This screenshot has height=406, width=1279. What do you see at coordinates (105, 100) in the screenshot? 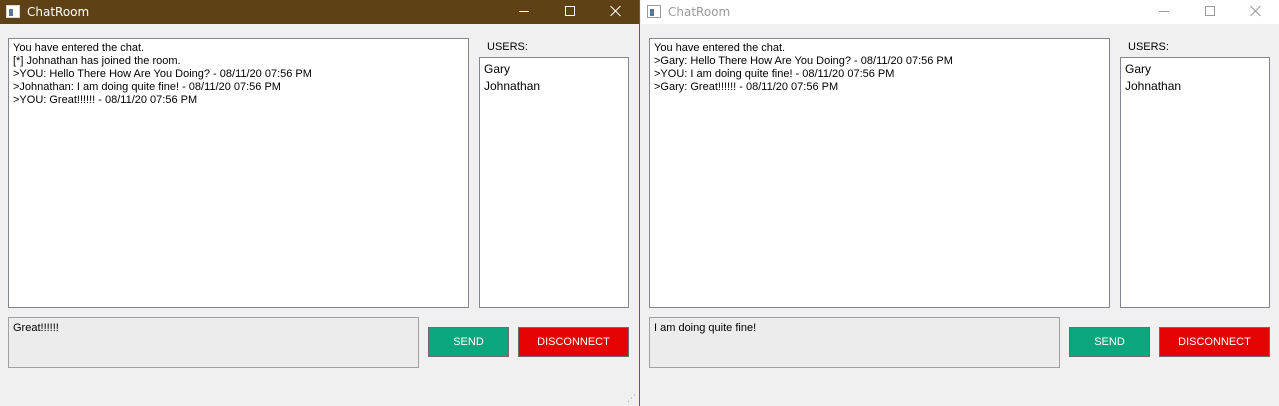
I see `chat-message: >YOU: Great!!!!!! - 08/11/20 07:56 PM` at bounding box center [105, 100].